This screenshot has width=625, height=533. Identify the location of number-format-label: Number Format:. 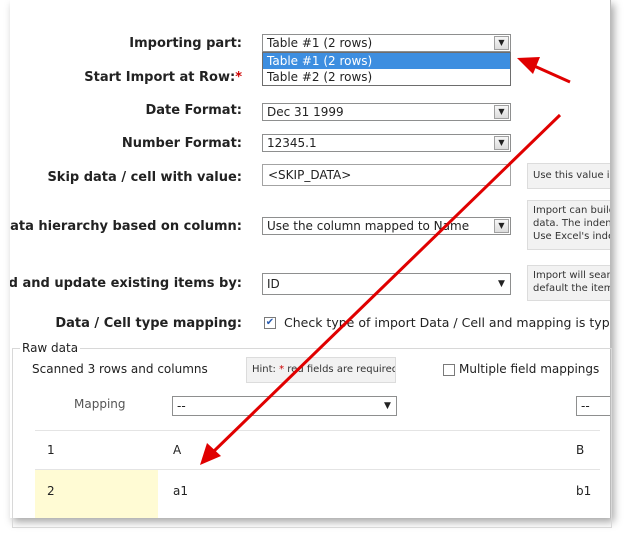
(181, 143).